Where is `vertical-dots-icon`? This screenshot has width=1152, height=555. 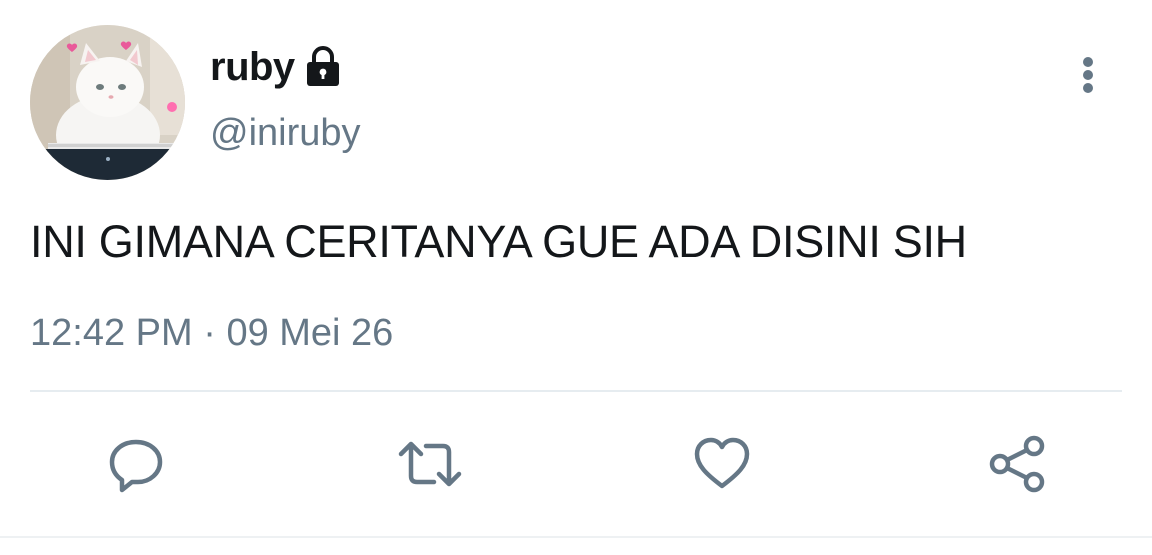 vertical-dots-icon is located at coordinates (1088, 75).